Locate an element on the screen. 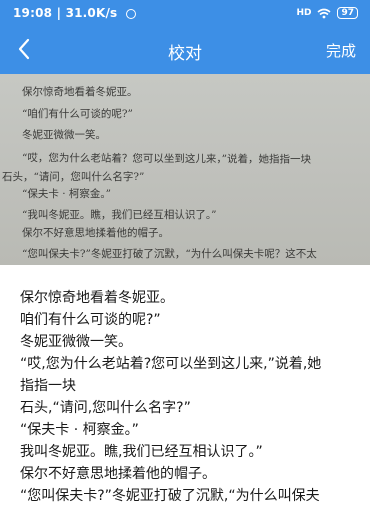 This screenshot has width=370, height=505. ocr-text-line: 咱们有什么可谈的呢?” is located at coordinates (90, 320).